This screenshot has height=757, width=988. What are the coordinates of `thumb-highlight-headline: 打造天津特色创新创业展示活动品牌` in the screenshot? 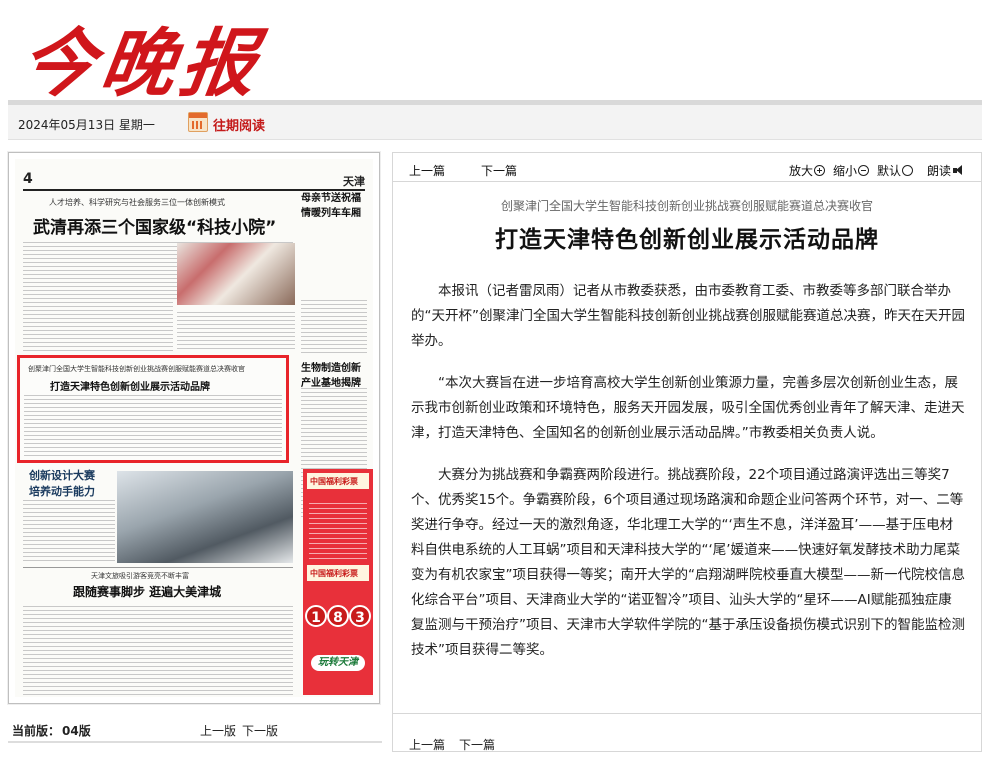 It's located at (130, 387).